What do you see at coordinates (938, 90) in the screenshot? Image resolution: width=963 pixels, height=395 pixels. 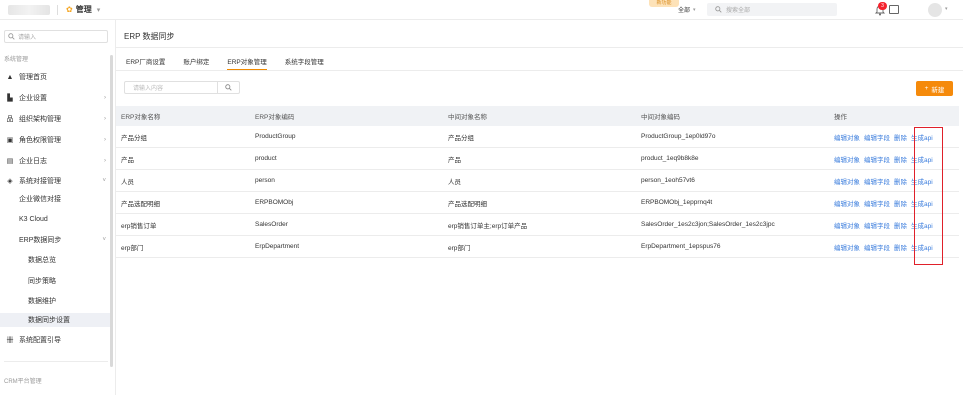 I see `new-button-label: 新建` at bounding box center [938, 90].